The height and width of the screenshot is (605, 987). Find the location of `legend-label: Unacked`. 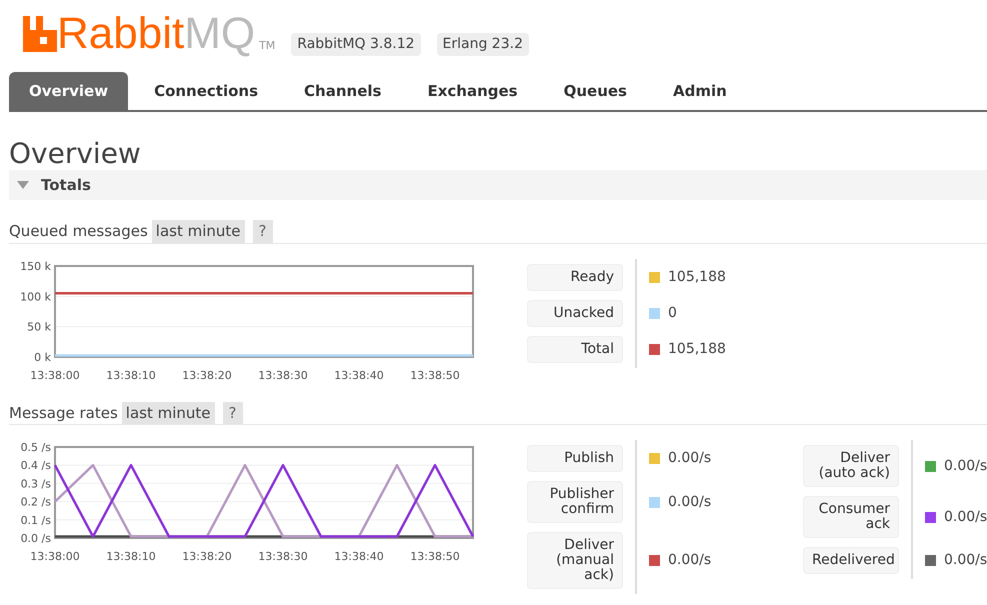

legend-label: Unacked is located at coordinates (575, 313).